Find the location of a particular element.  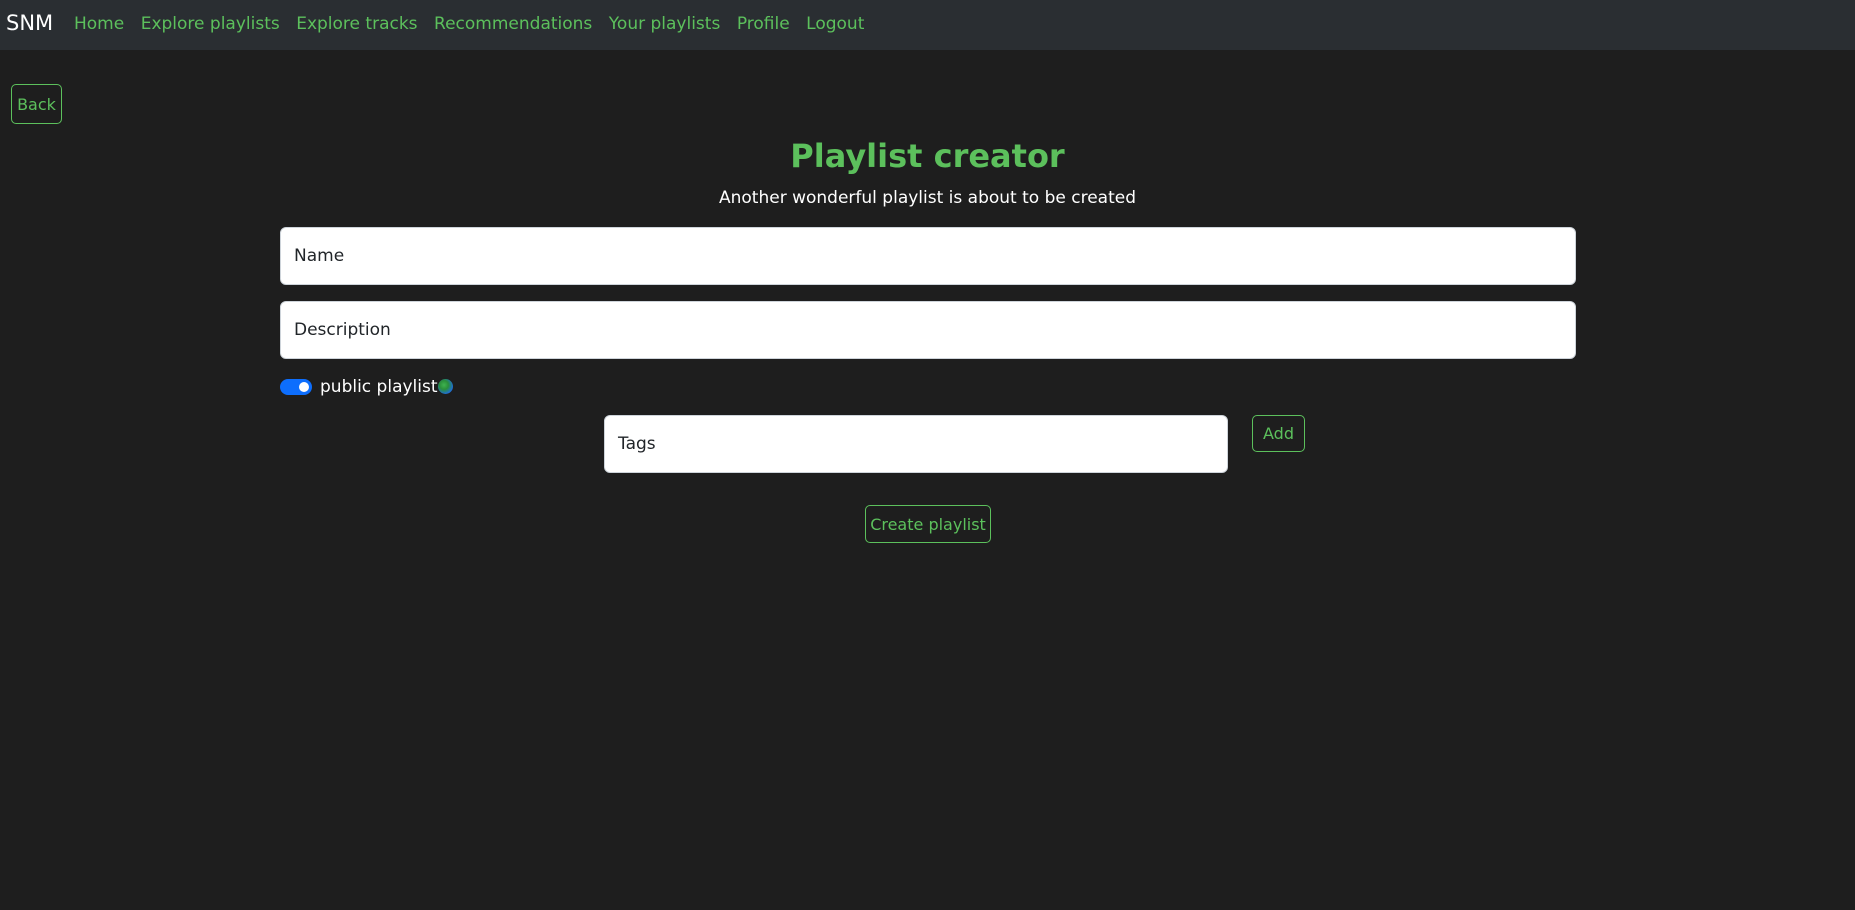

tags-input: Tags is located at coordinates (916, 444).